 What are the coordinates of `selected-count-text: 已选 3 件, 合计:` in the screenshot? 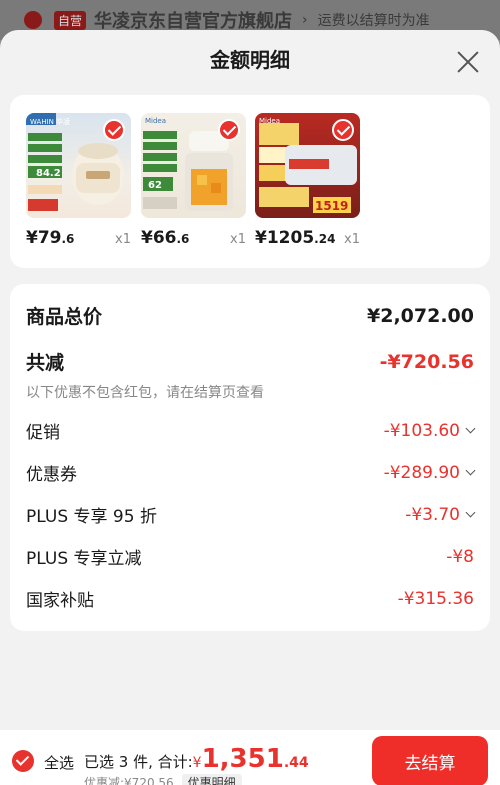 It's located at (138, 762).